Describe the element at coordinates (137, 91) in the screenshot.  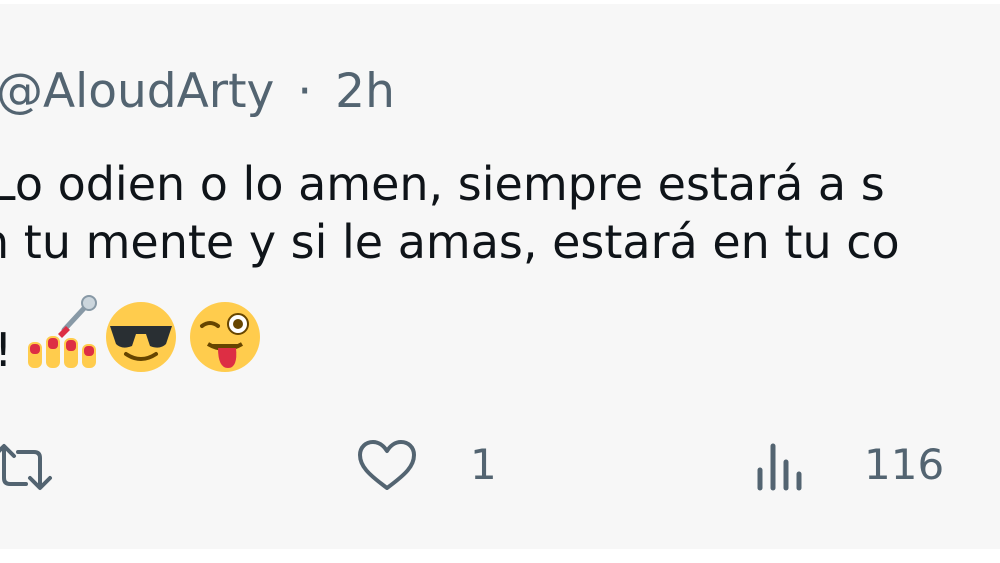
I see `user-handle: @AloudArty` at that location.